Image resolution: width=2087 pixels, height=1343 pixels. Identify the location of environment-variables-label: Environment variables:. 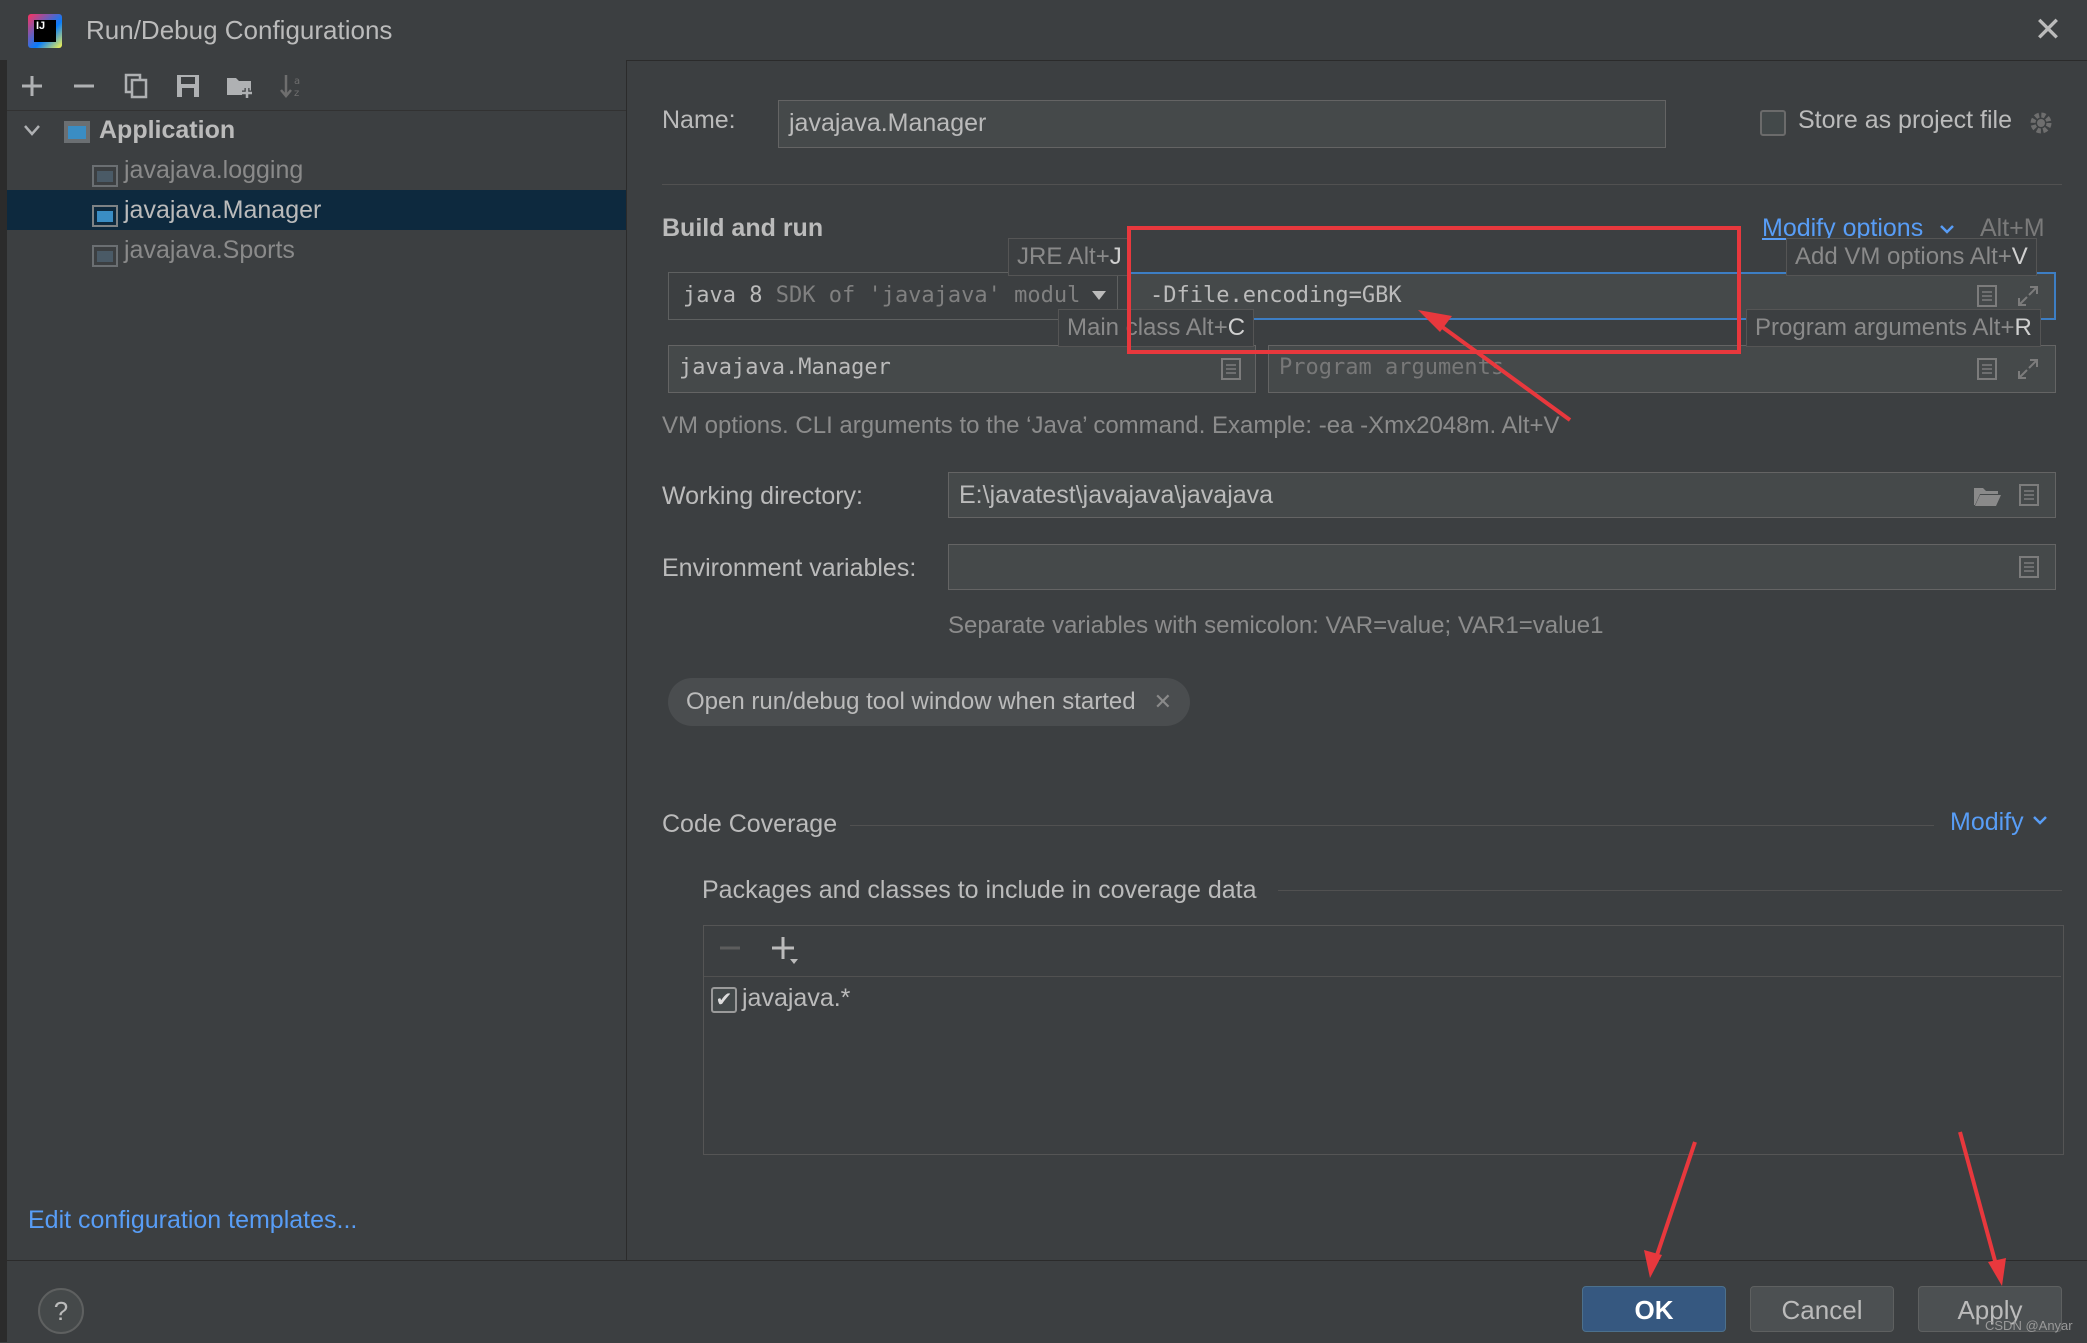
(789, 568).